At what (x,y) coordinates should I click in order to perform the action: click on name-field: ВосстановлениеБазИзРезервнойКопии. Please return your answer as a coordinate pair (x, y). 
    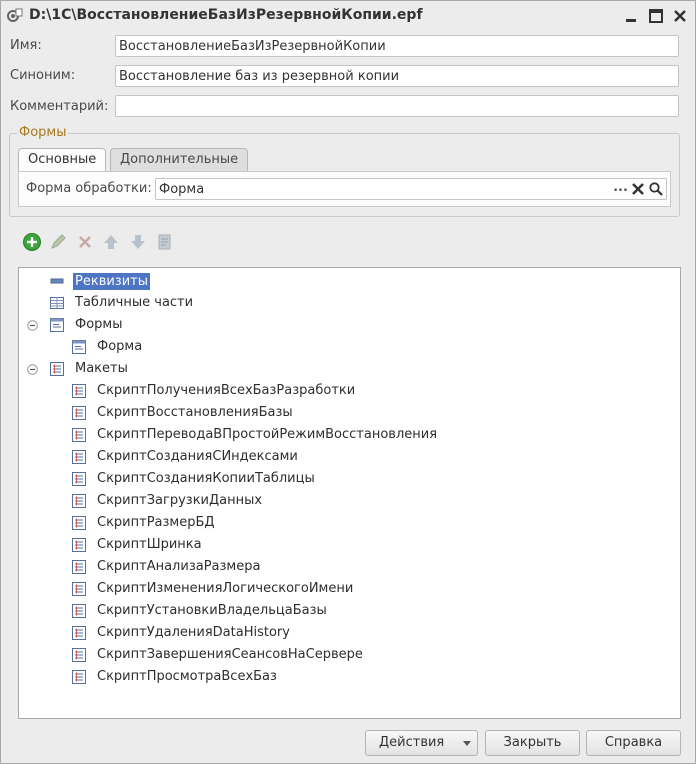
    Looking at the image, I should click on (397, 46).